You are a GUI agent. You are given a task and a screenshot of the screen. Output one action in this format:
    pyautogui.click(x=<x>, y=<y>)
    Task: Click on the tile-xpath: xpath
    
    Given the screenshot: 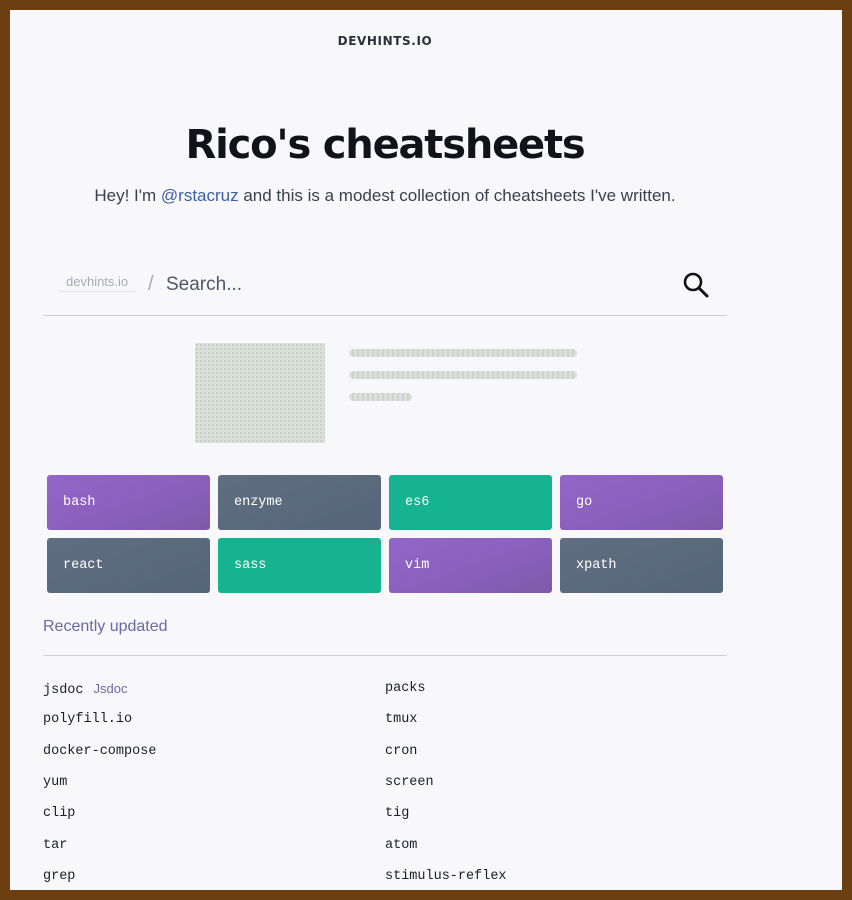 What is the action you would take?
    pyautogui.click(x=641, y=565)
    